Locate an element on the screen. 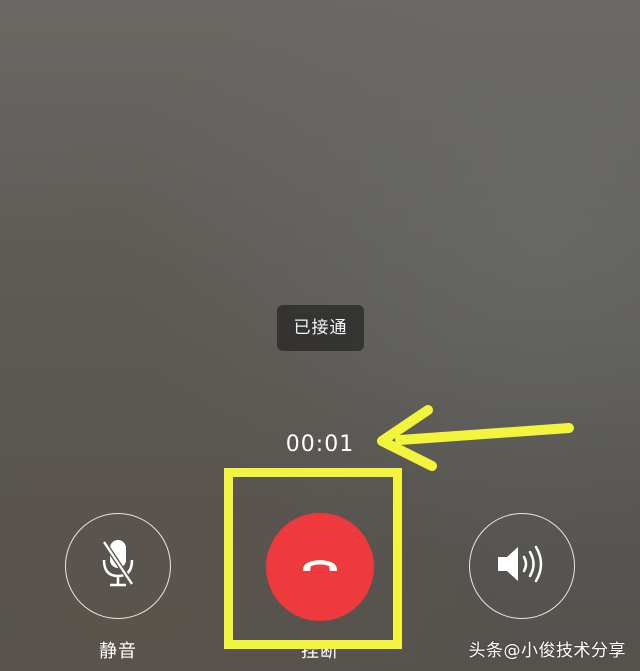 The width and height of the screenshot is (640, 671). speaker-icon is located at coordinates (522, 566).